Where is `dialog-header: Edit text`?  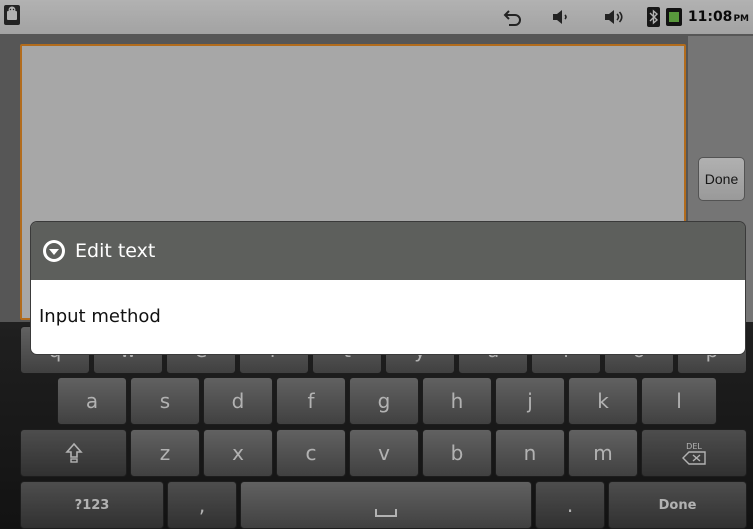 dialog-header: Edit text is located at coordinates (388, 251).